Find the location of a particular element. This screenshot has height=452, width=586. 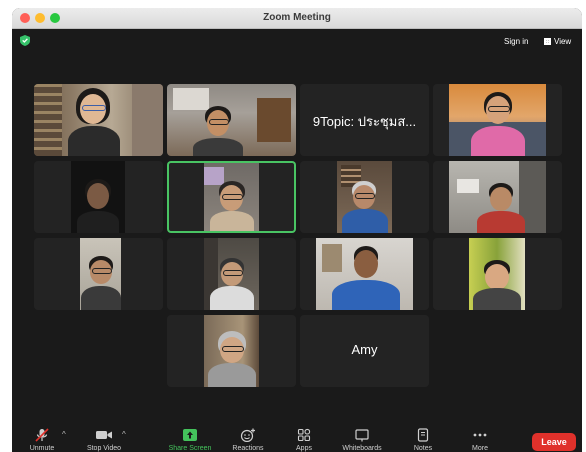

participant-tile-14: Amy is located at coordinates (364, 351).